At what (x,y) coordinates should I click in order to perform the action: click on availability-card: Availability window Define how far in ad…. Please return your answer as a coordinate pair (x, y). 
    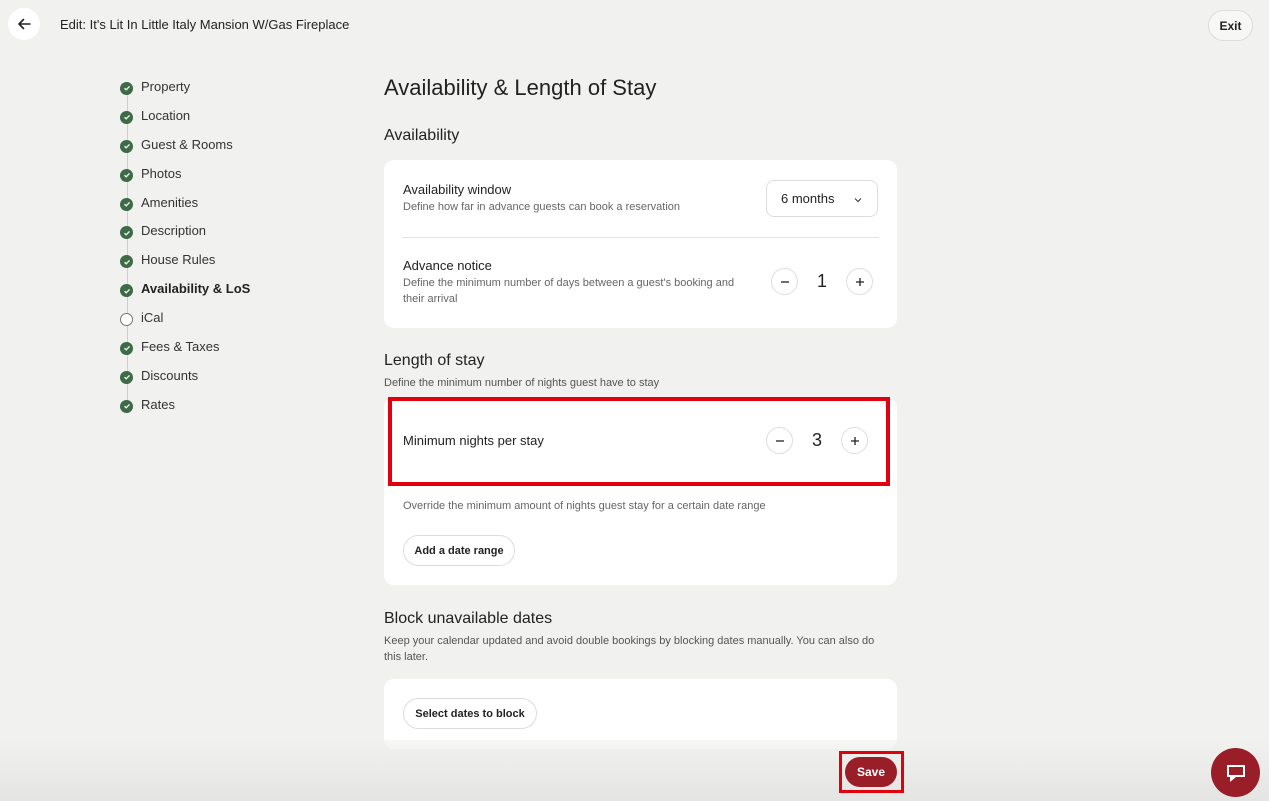
    Looking at the image, I should click on (640, 244).